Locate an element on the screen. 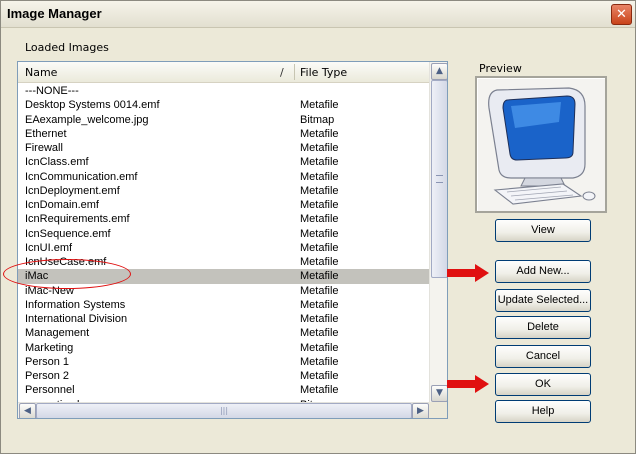 The image size is (636, 454). cancel-button: Cancel is located at coordinates (543, 356).